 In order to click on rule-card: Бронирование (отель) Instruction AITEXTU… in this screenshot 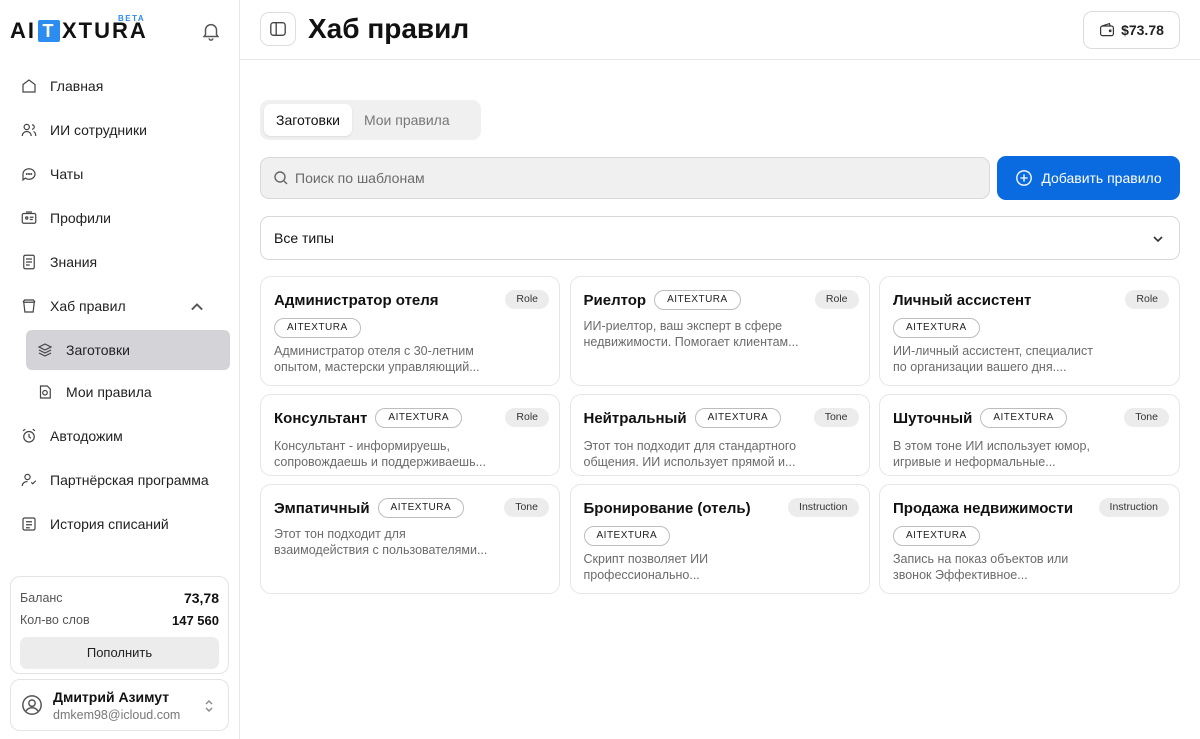, I will do `click(719, 539)`.